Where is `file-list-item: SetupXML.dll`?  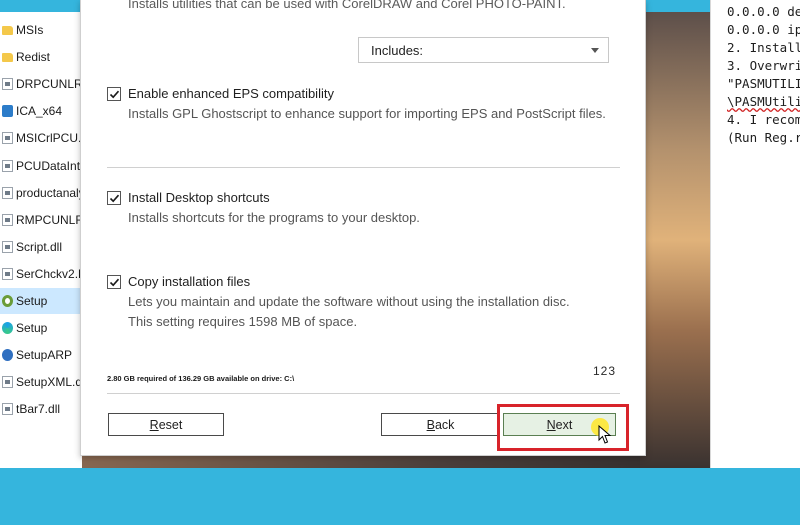
file-list-item: SetupXML.dll is located at coordinates (41, 382).